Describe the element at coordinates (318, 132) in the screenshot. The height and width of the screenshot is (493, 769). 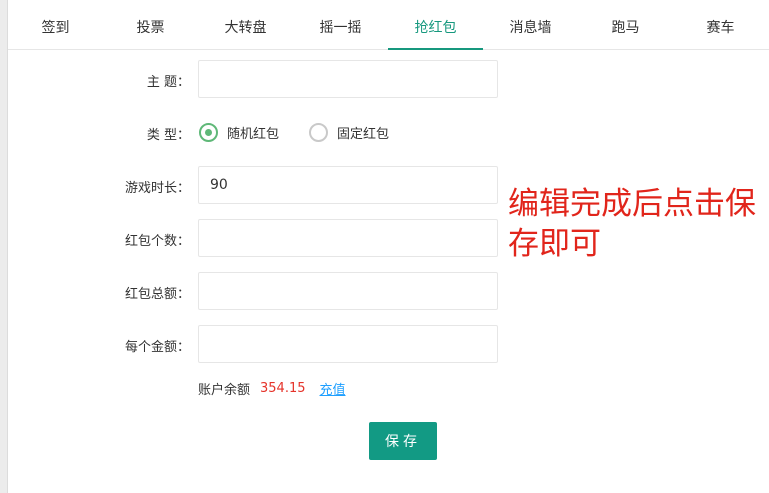
I see `radio-unchecked-icon` at that location.